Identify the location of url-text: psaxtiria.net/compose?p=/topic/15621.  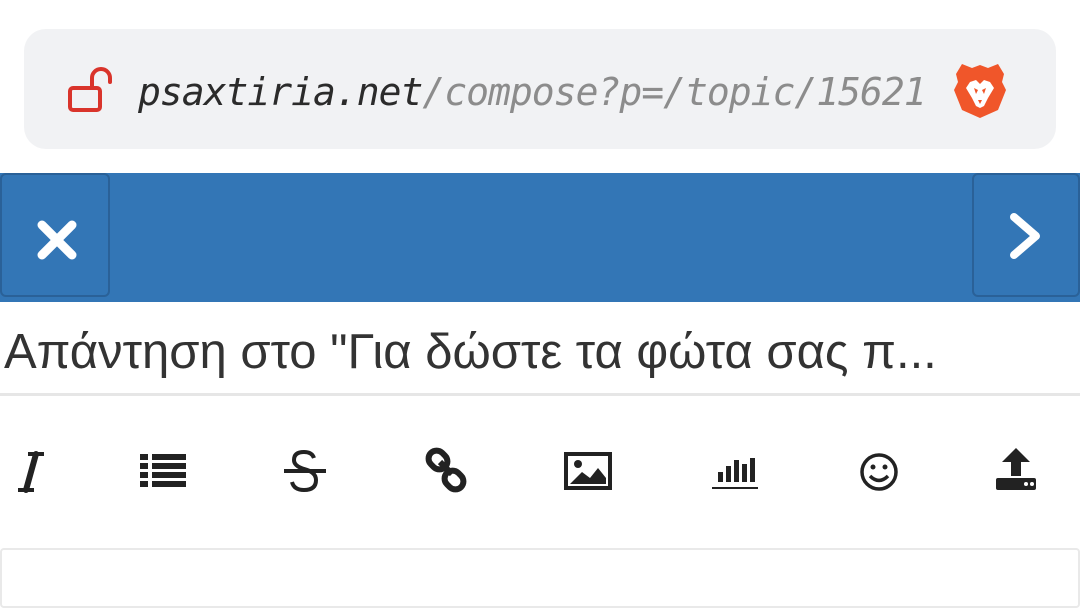
(533, 92).